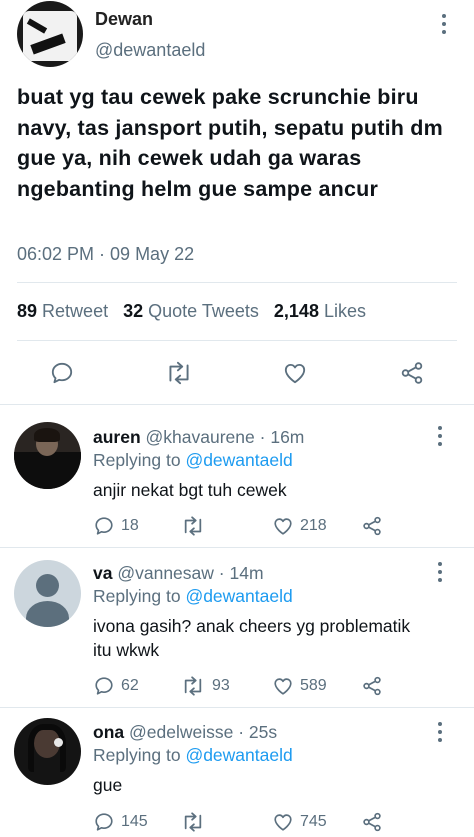 This screenshot has height=837, width=474. I want to click on like-count: 218, so click(313, 525).